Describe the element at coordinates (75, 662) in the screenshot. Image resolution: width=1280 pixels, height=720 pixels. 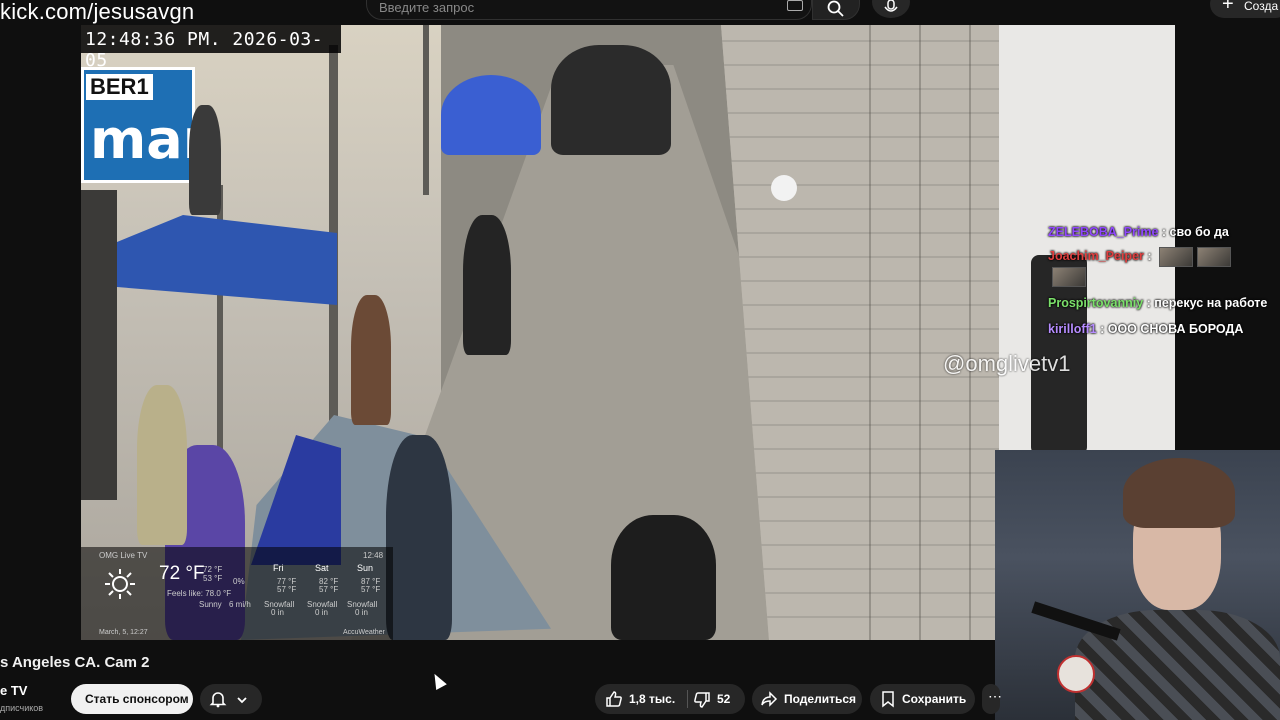
I see `video-title: s Angeles CA. Cam 2` at that location.